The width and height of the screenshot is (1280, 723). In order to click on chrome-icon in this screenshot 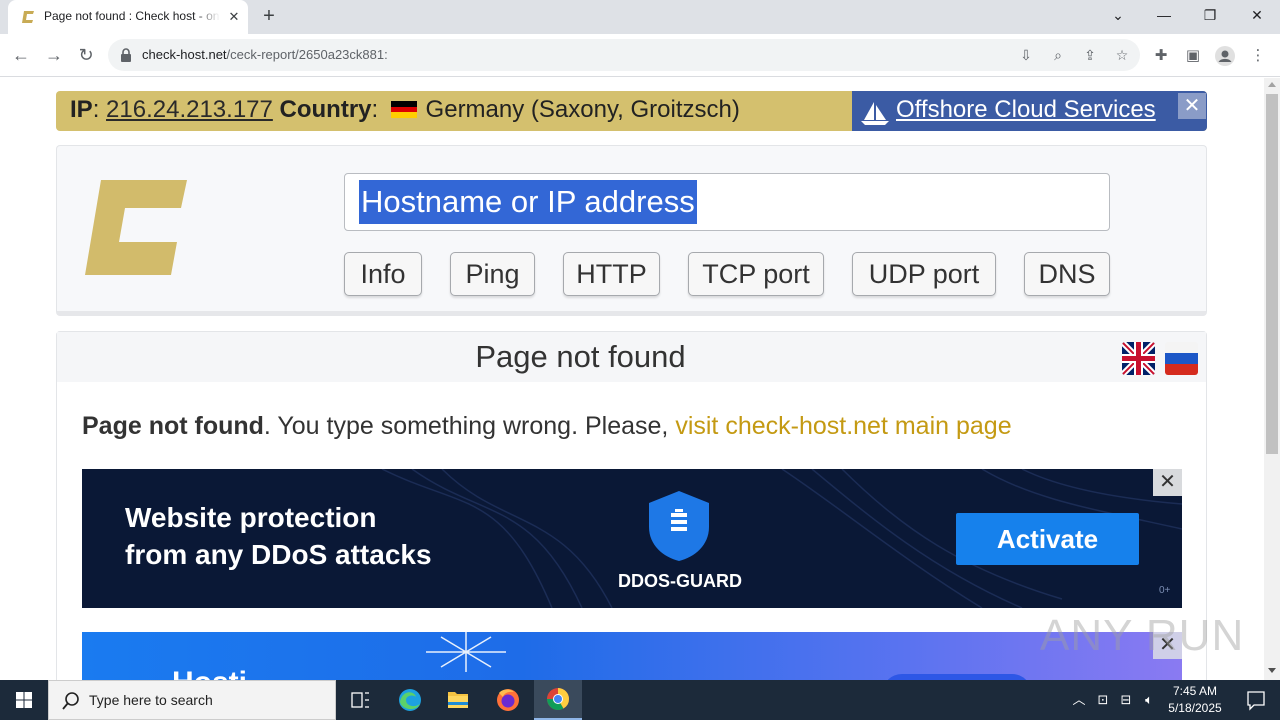, I will do `click(558, 699)`.